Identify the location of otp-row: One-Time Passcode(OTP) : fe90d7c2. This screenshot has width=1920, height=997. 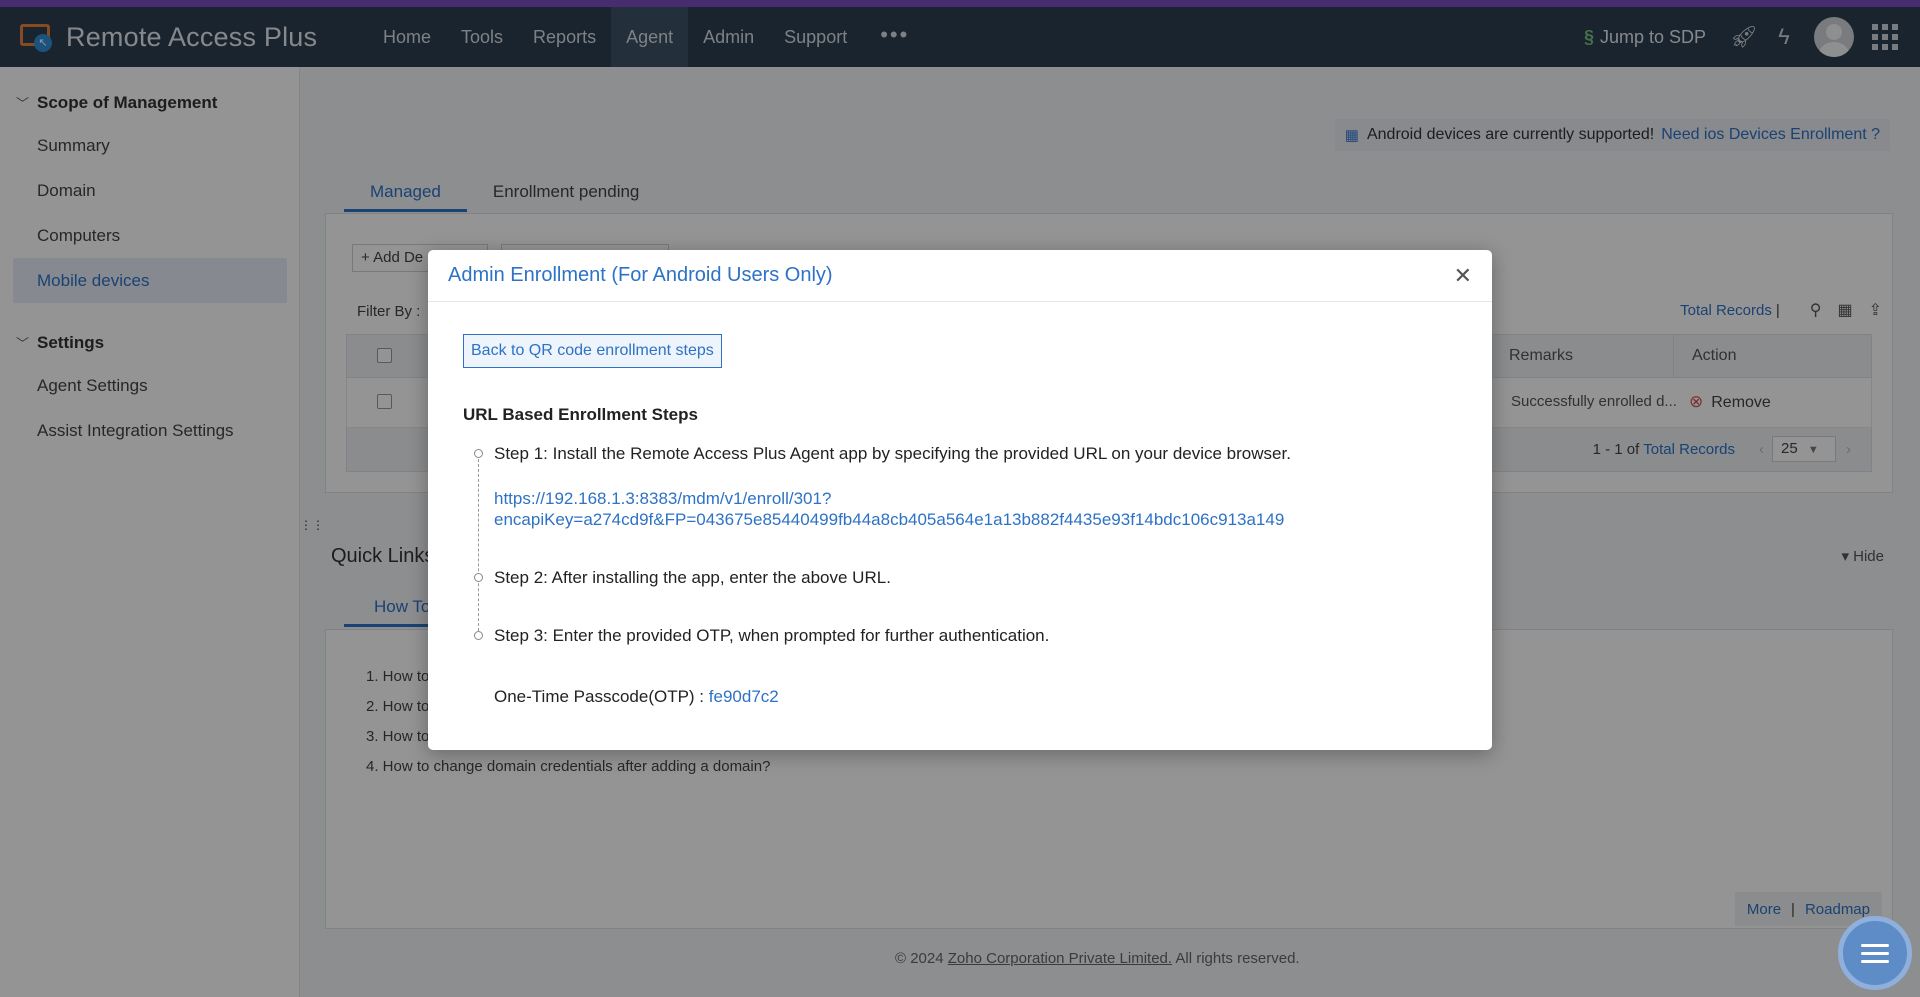
(636, 697).